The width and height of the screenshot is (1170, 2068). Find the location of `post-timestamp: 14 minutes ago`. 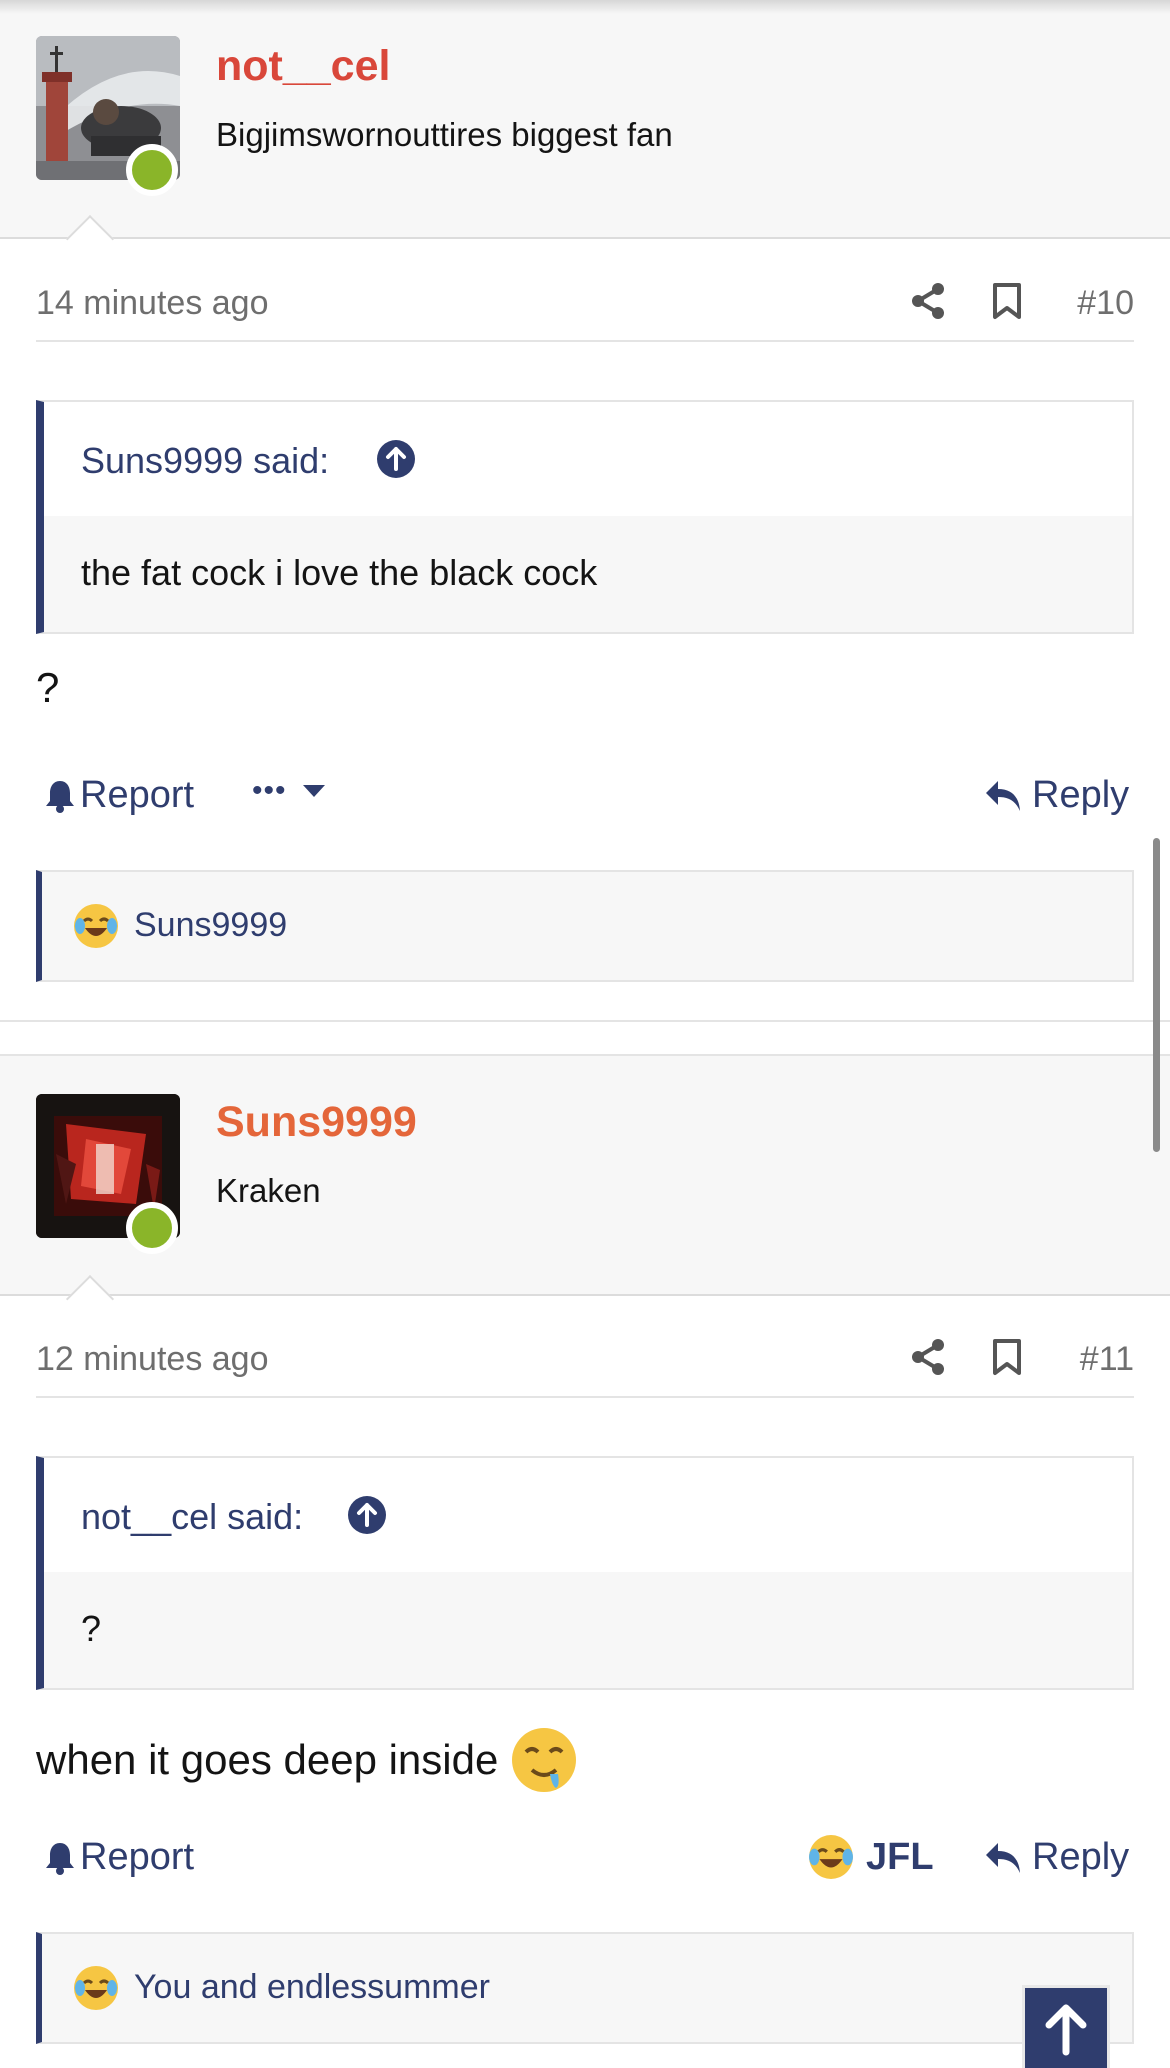

post-timestamp: 14 minutes ago is located at coordinates (152, 303).